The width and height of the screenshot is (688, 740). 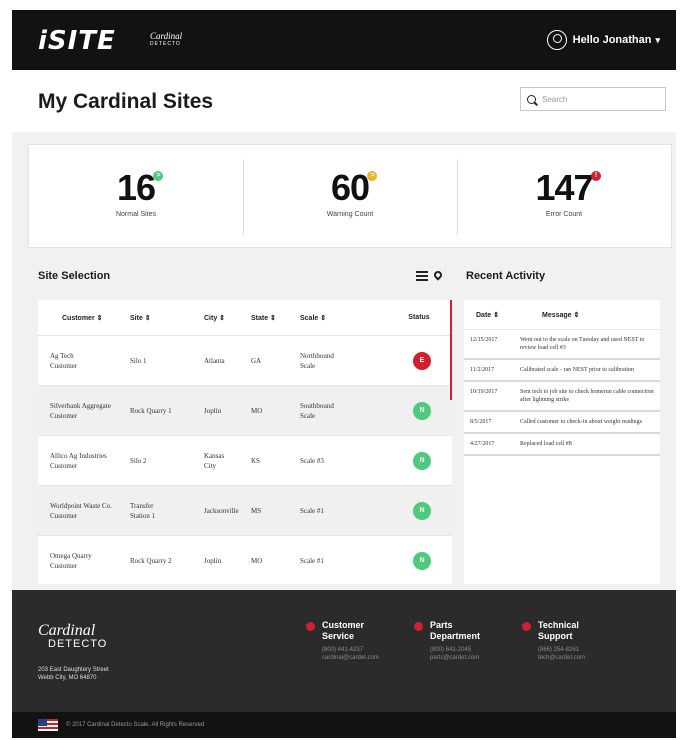 What do you see at coordinates (351, 318) in the screenshot?
I see `col-scale: Scale ⇕` at bounding box center [351, 318].